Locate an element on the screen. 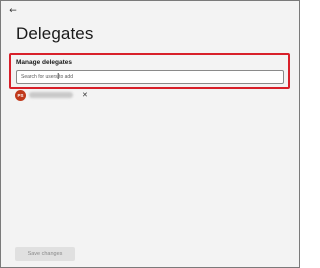 The width and height of the screenshot is (320, 268). text-cursor-icon: I is located at coordinates (58, 76).